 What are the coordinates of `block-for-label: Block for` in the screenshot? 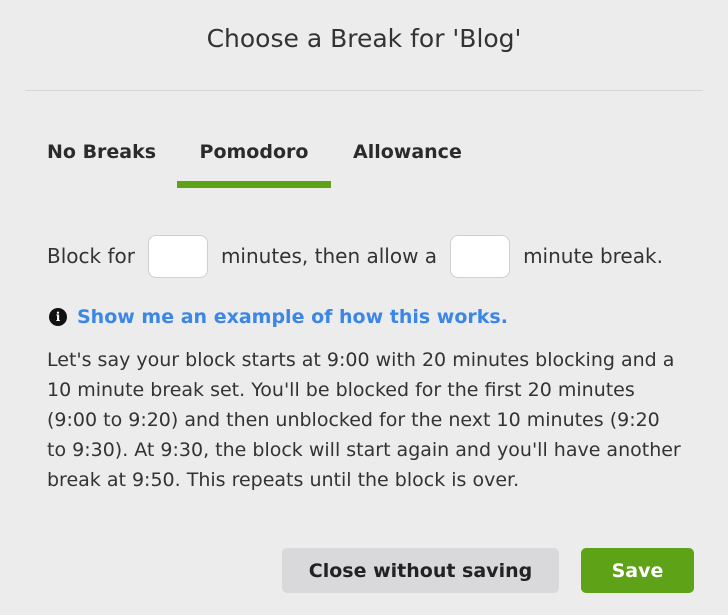 It's located at (91, 256).